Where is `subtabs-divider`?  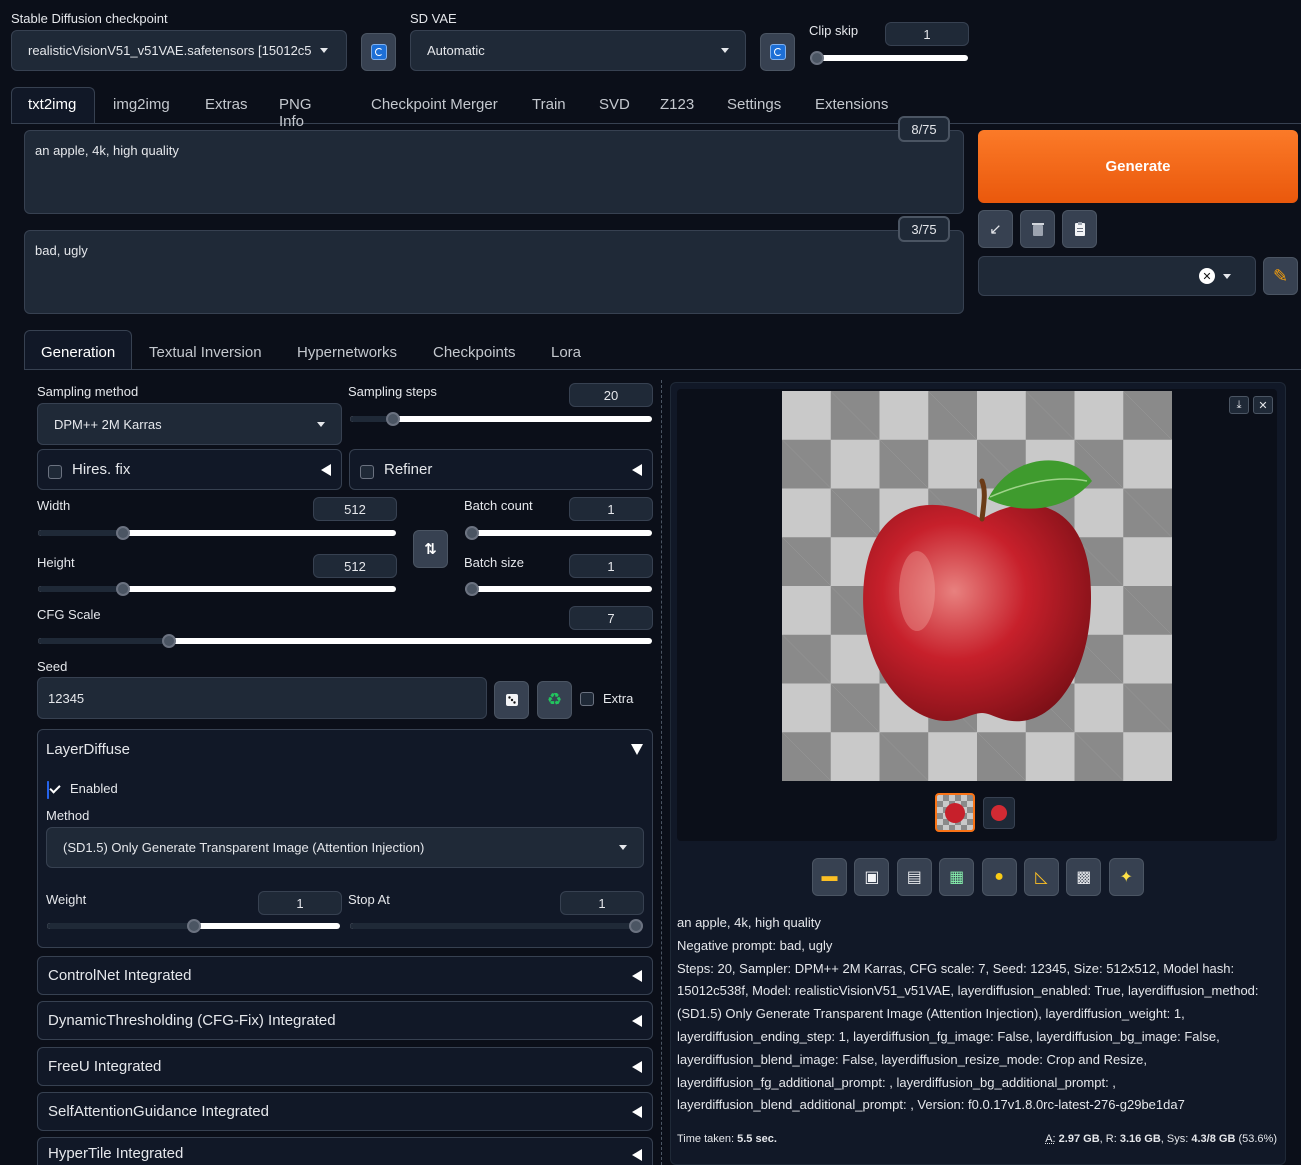
subtabs-divider is located at coordinates (662, 369).